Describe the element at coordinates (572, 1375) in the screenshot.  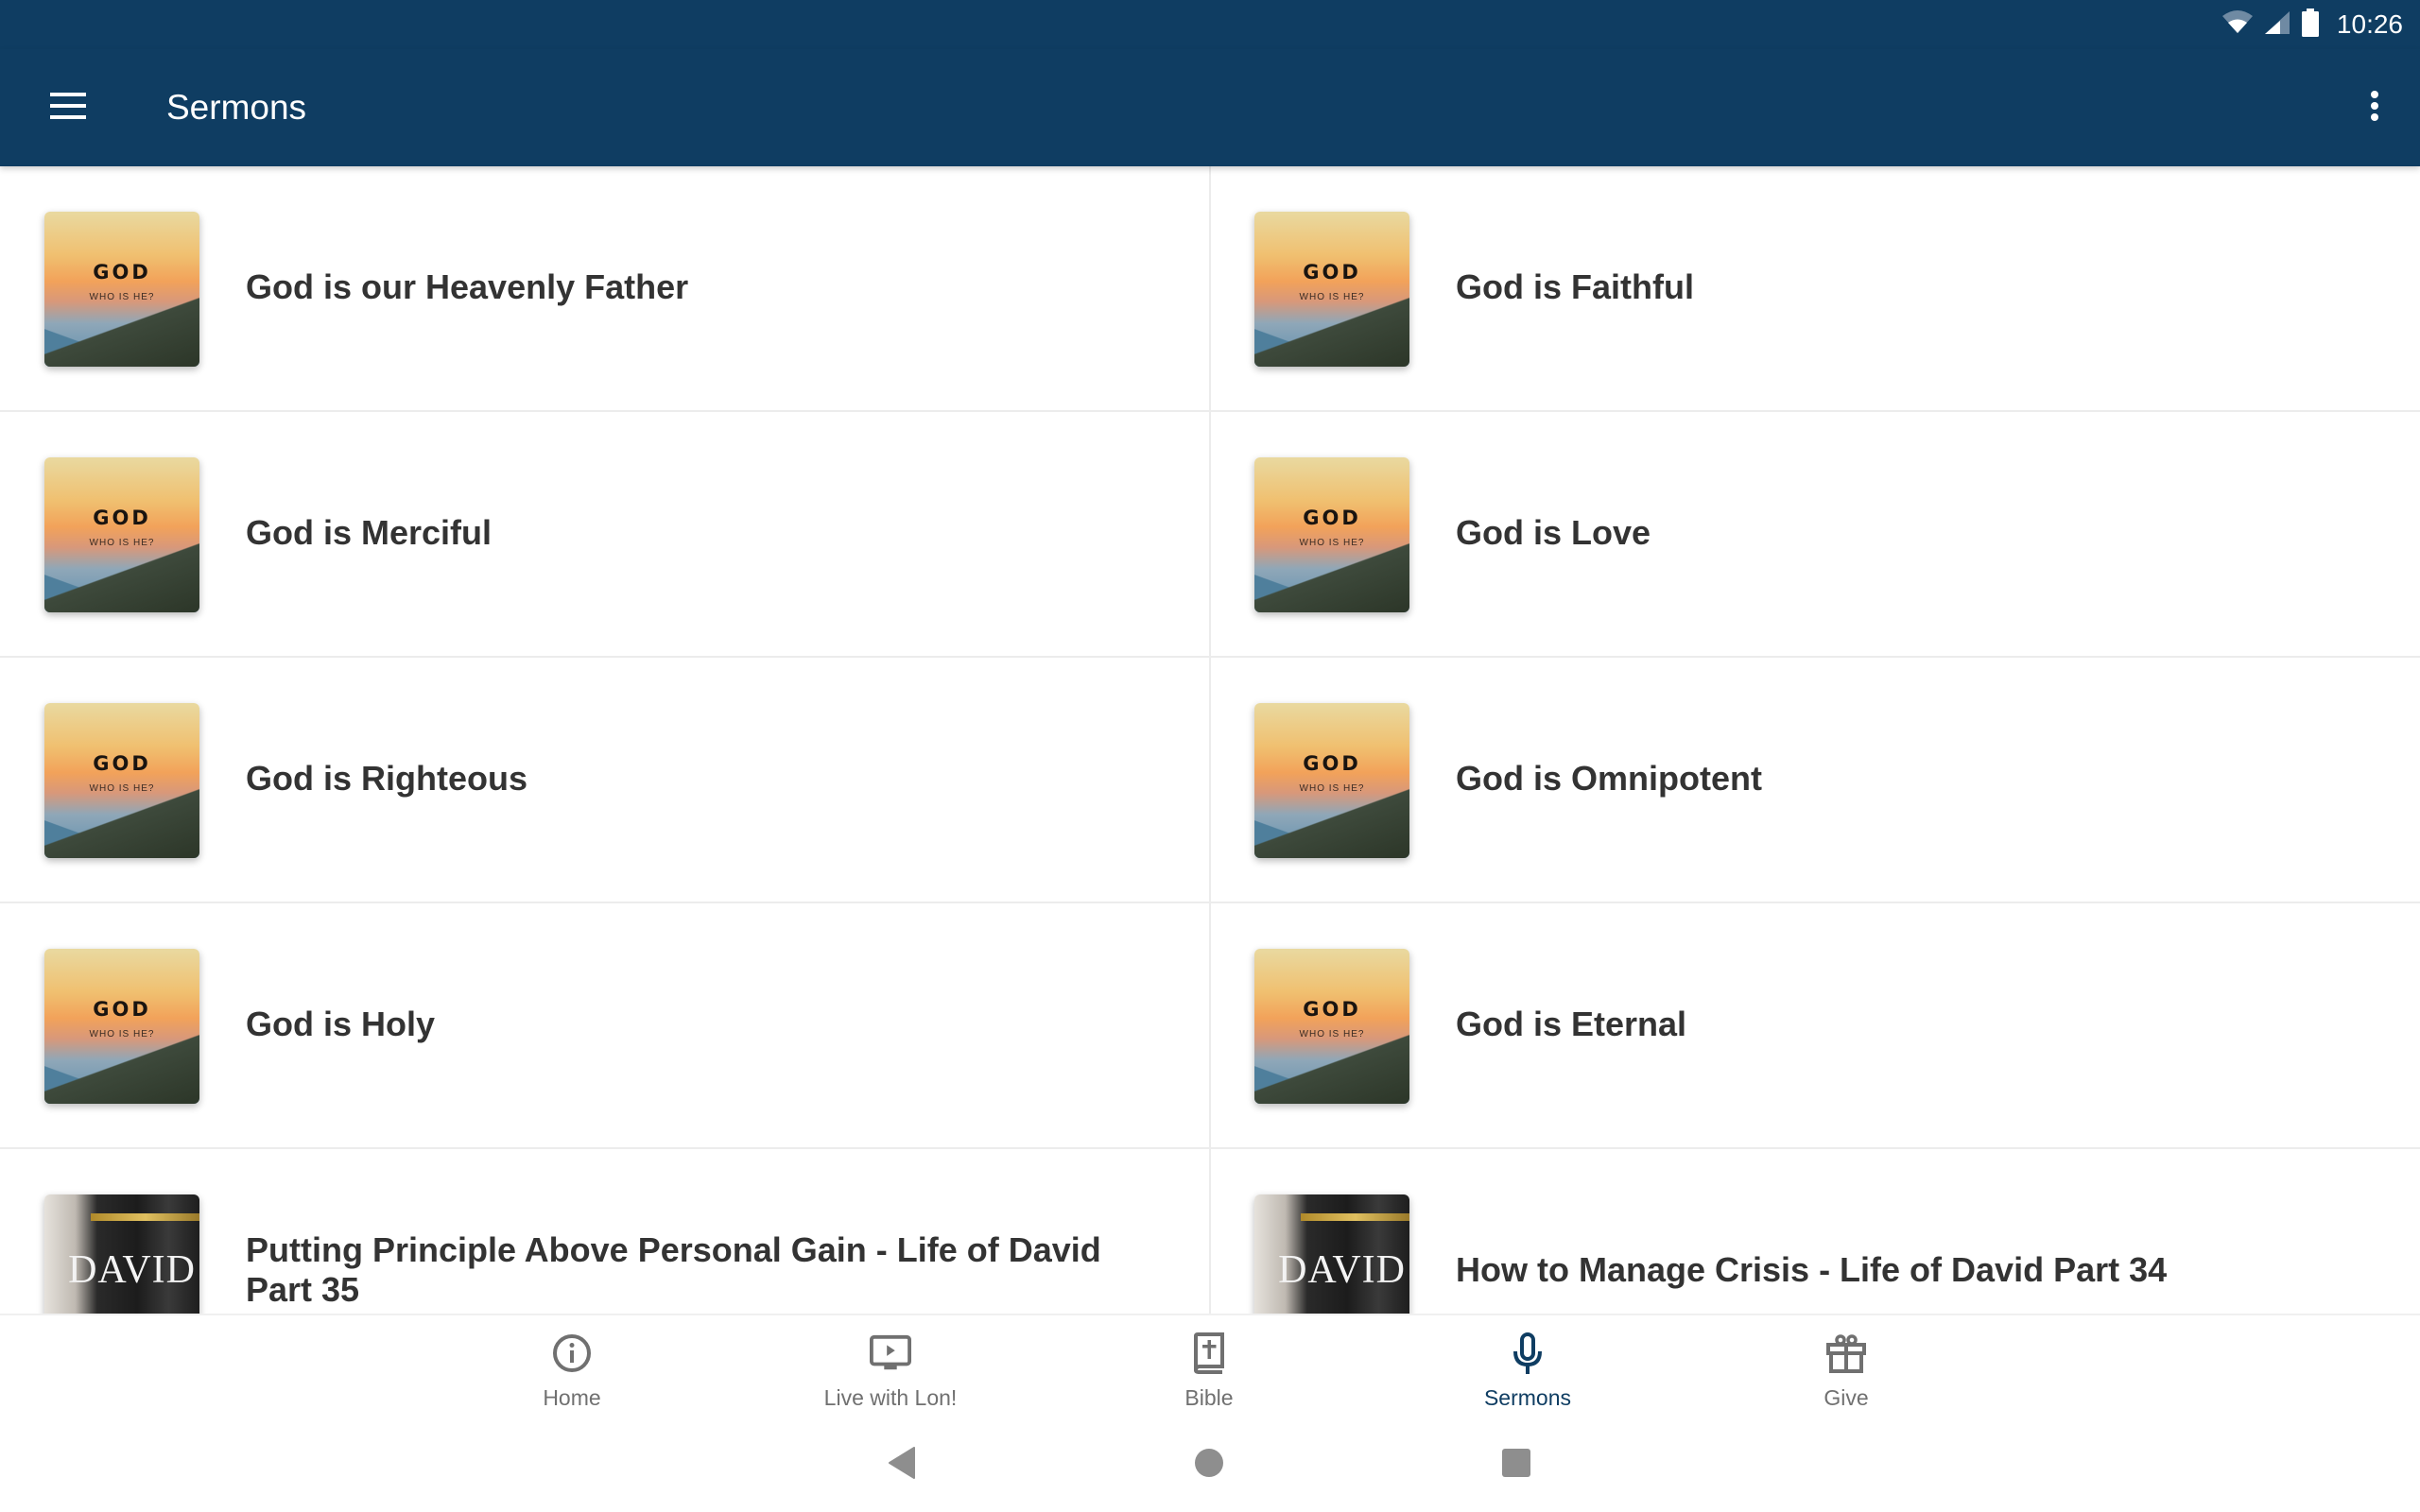
I see `nav-item-home: Home` at that location.